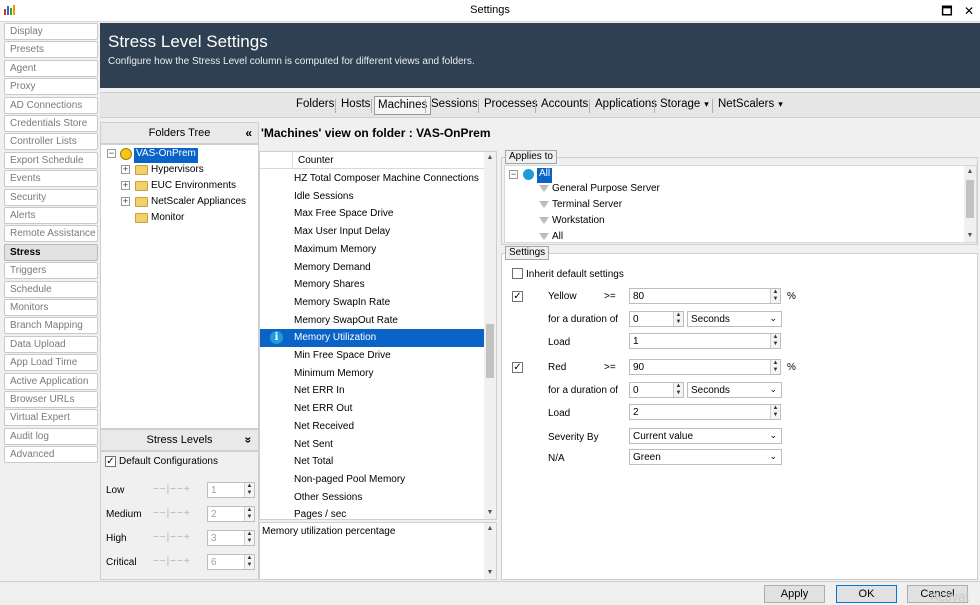 Image resolution: width=980 pixels, height=605 pixels. What do you see at coordinates (734, 390) in the screenshot?
I see `red-duration-unit-select: Seconds ⌄` at bounding box center [734, 390].